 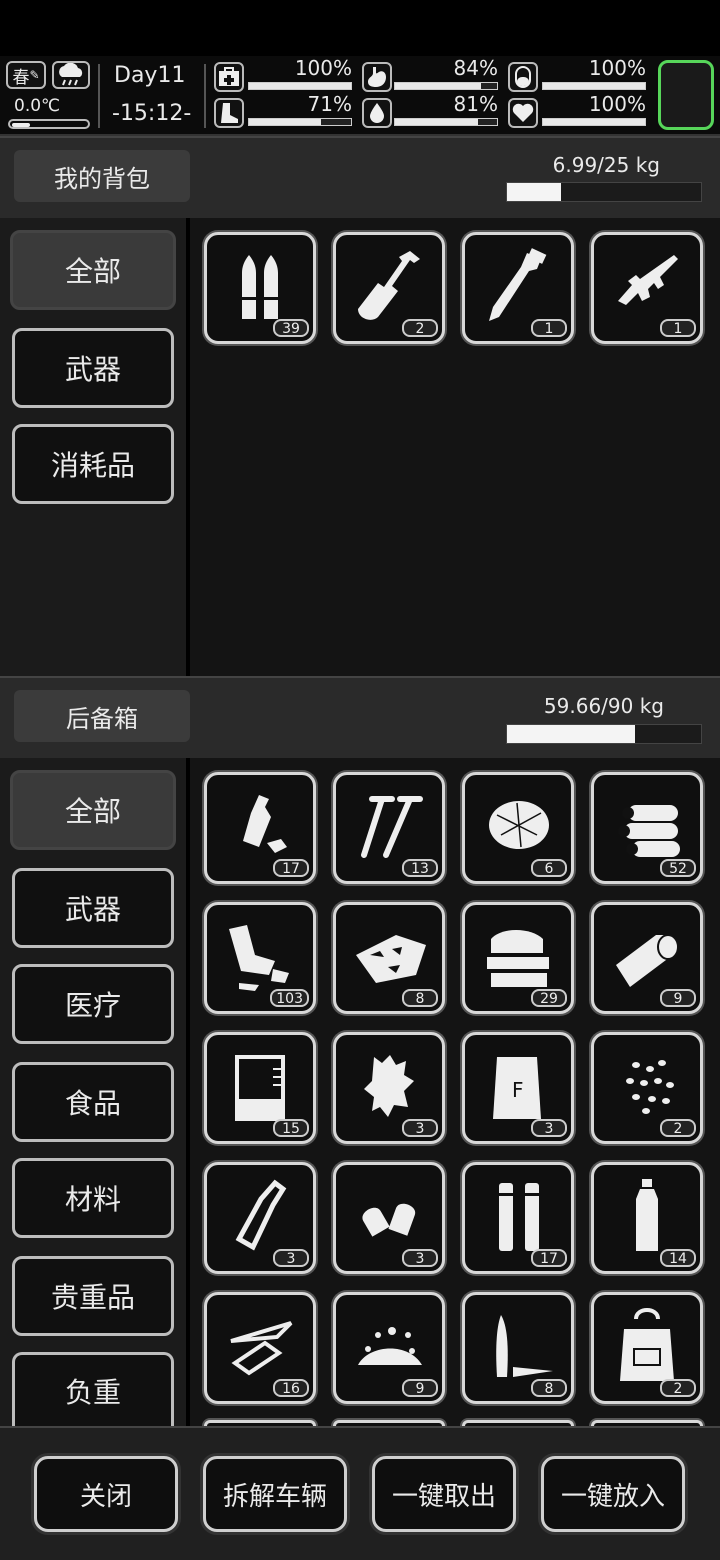 I want to click on trunk-tab-weapons: 武器, so click(x=93, y=908).